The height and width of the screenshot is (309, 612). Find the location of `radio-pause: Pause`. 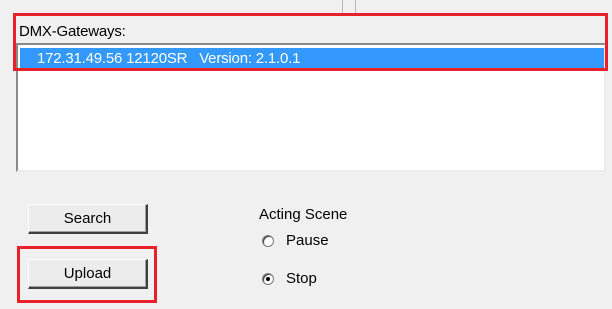

radio-pause: Pause is located at coordinates (295, 240).